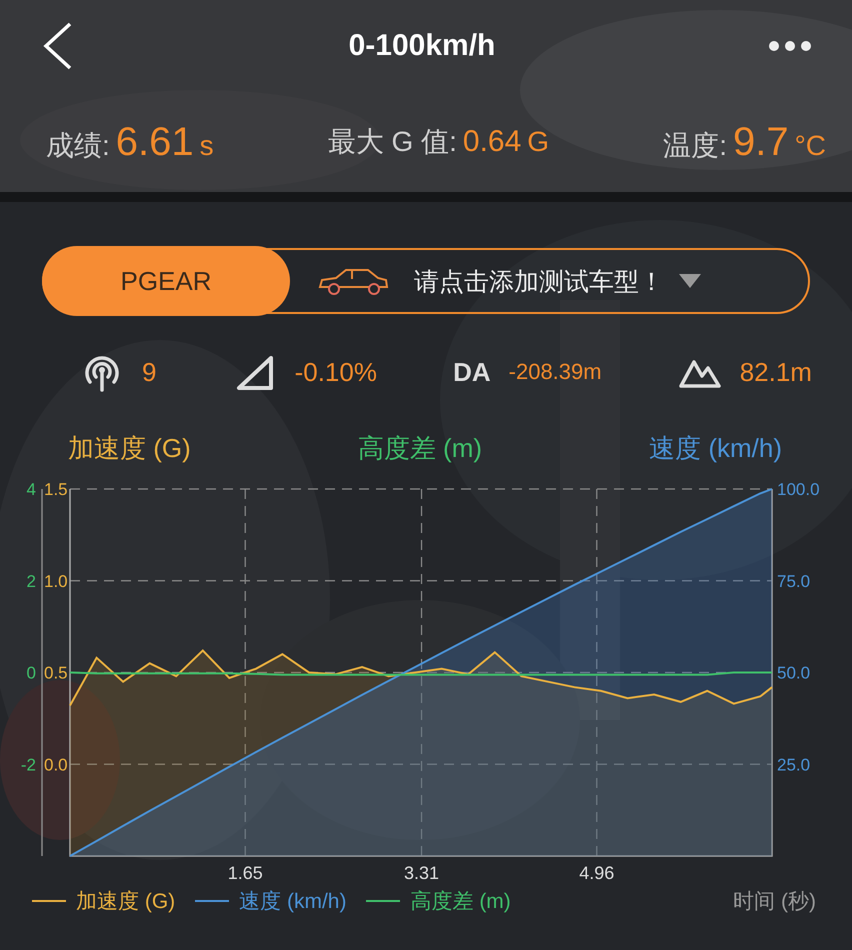 The image size is (852, 950). What do you see at coordinates (810, 146) in the screenshot?
I see `stat-unit: °C` at bounding box center [810, 146].